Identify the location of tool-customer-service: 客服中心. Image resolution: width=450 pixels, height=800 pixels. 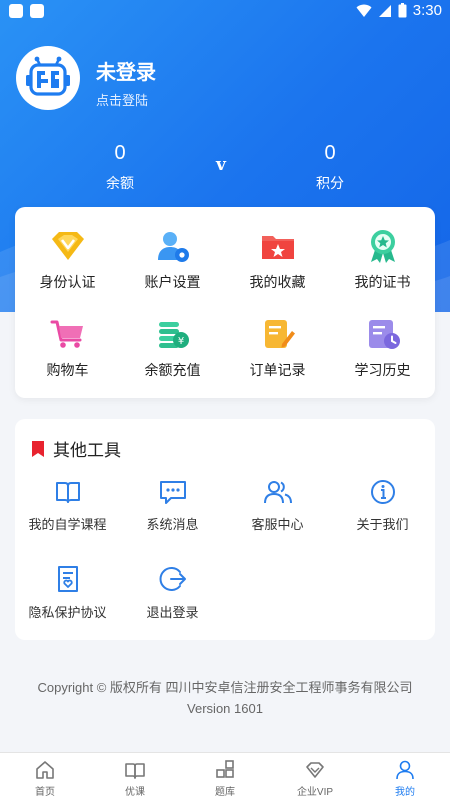
(277, 505).